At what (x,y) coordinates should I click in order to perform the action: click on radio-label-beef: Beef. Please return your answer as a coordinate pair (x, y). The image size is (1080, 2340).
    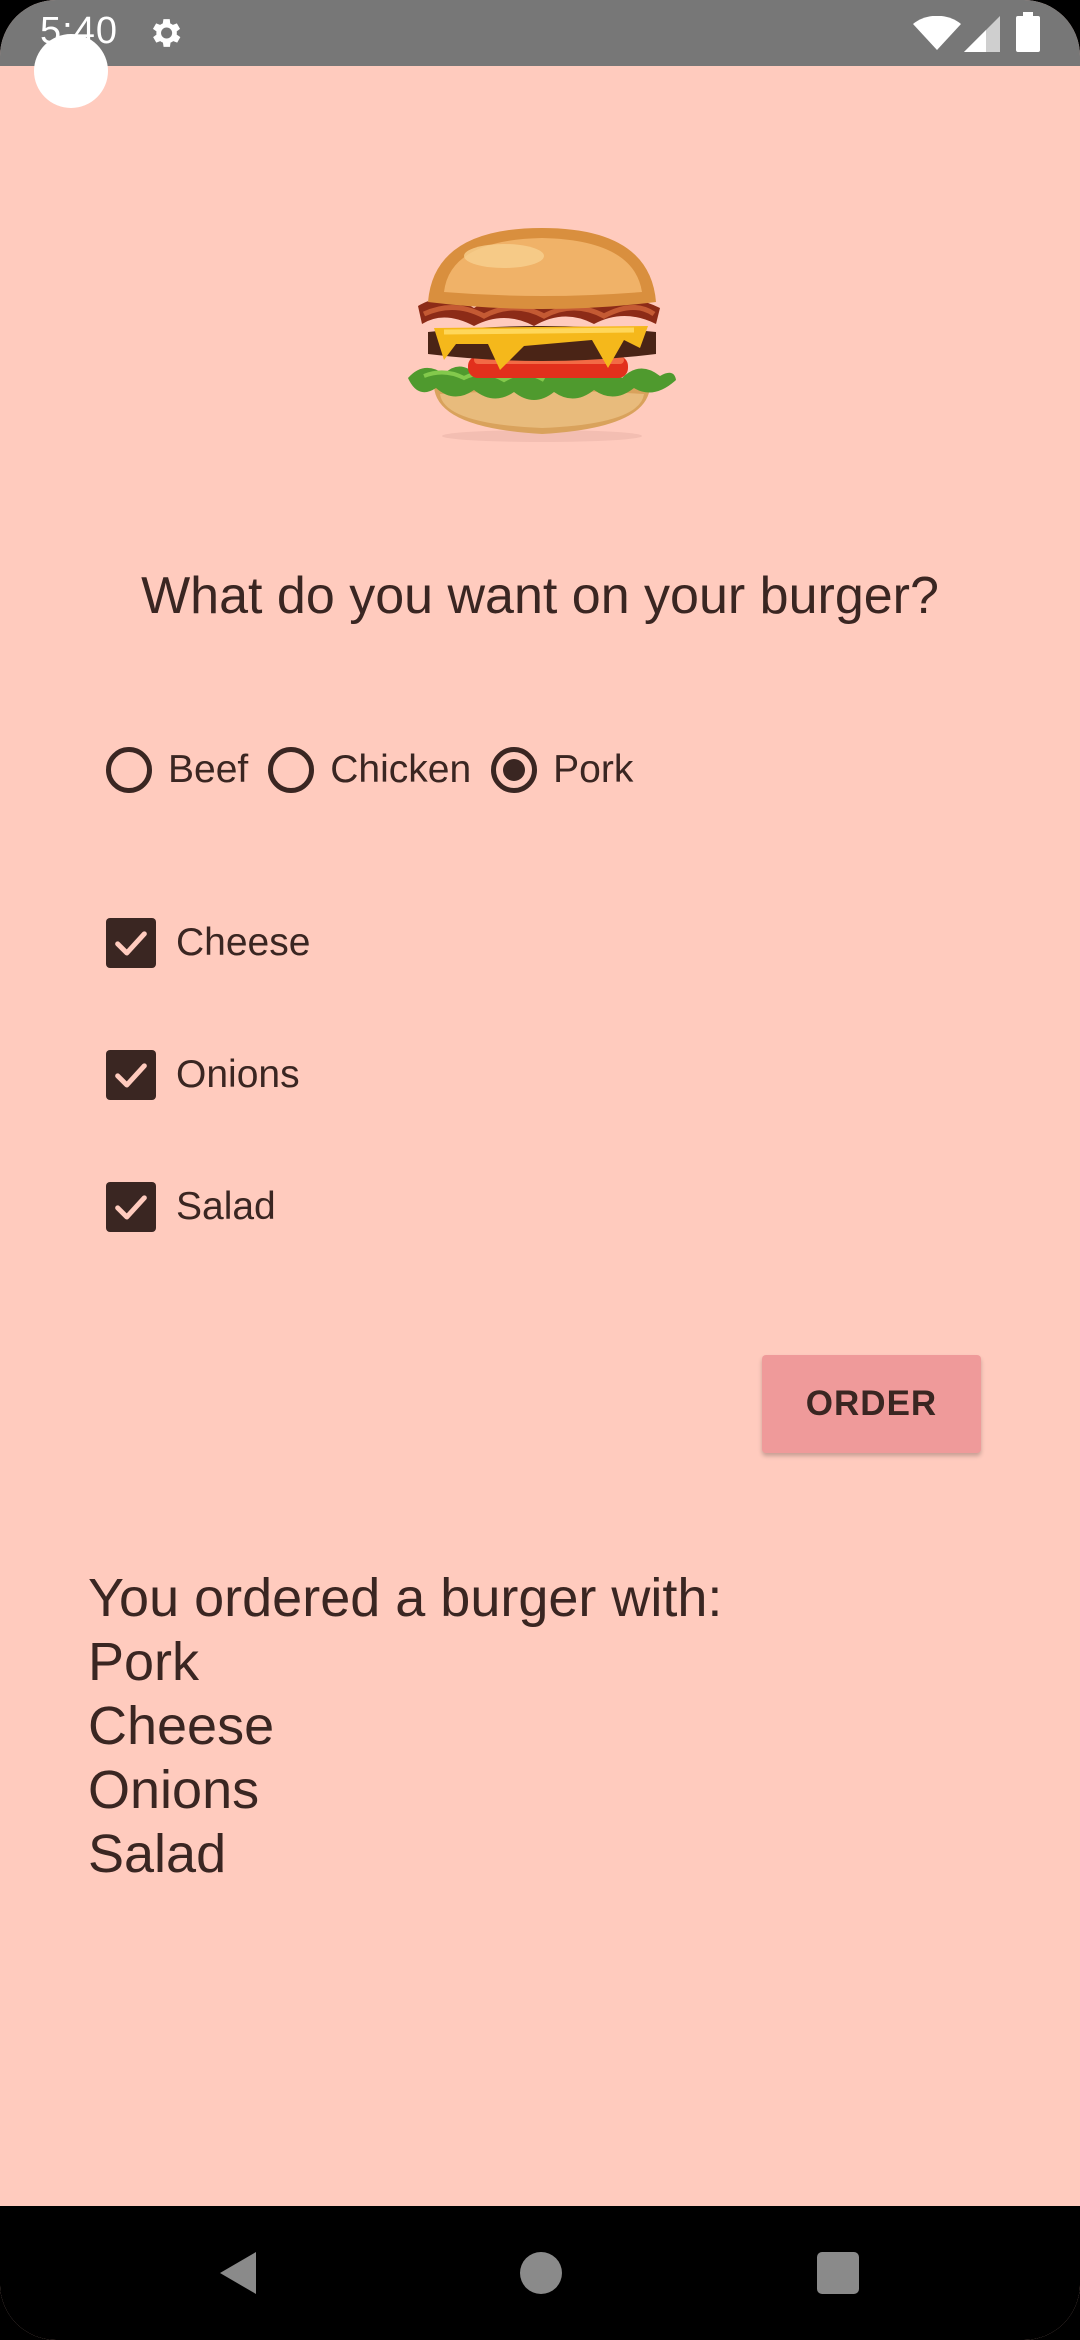
    Looking at the image, I should click on (208, 769).